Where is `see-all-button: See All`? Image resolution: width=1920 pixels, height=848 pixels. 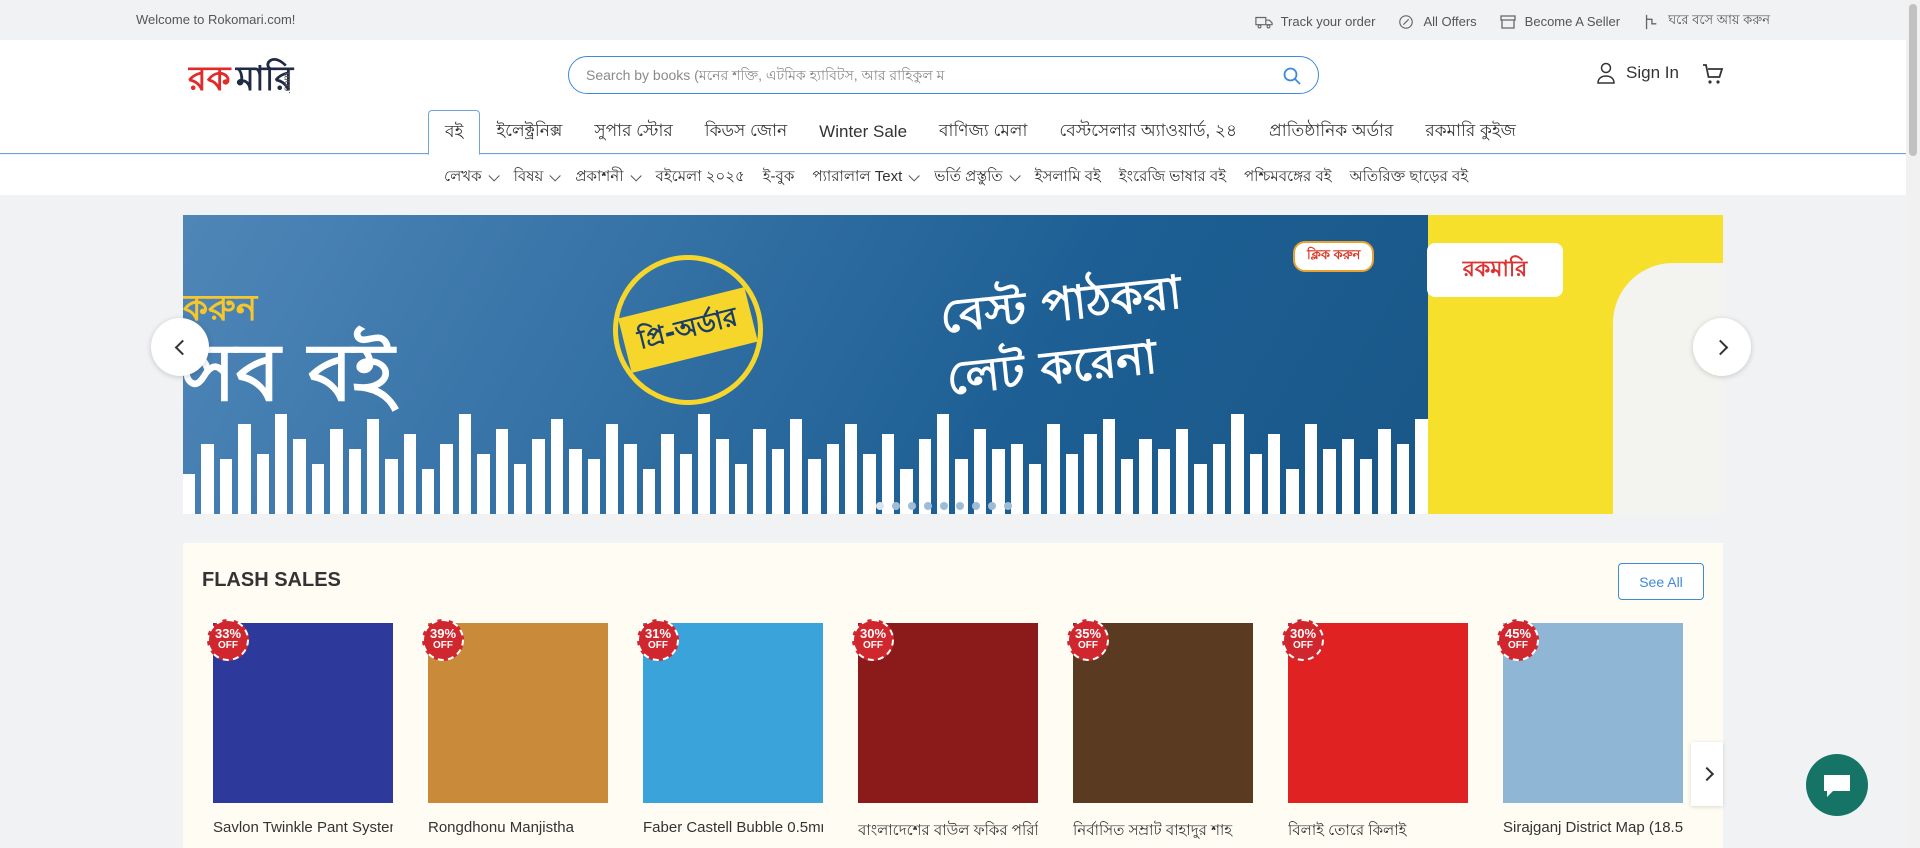
see-all-button: See All is located at coordinates (1661, 581).